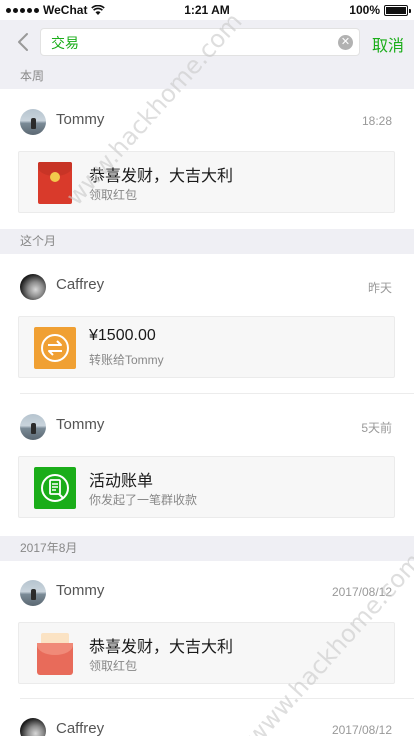  I want to click on section-header: 这个月, so click(207, 241).